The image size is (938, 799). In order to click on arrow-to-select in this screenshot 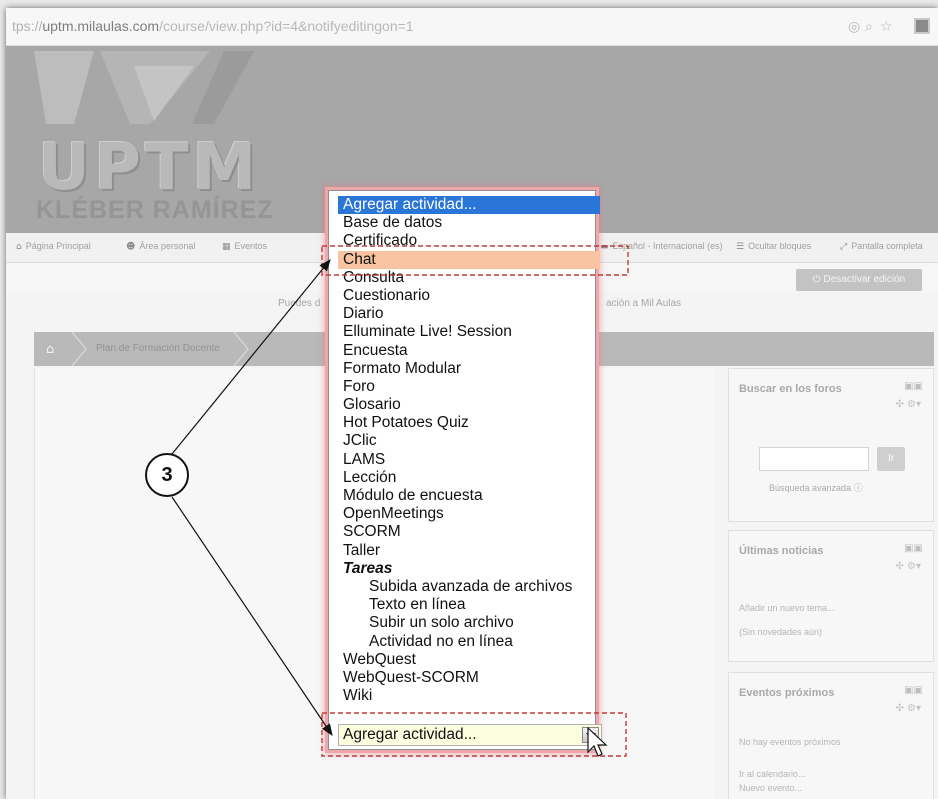, I will do `click(252, 616)`.